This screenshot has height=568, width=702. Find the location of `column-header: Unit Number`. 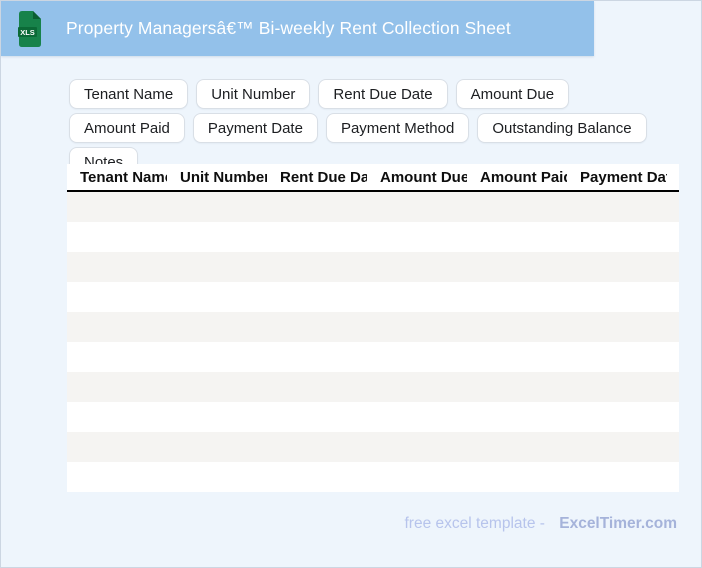

column-header: Unit Number is located at coordinates (223, 177).